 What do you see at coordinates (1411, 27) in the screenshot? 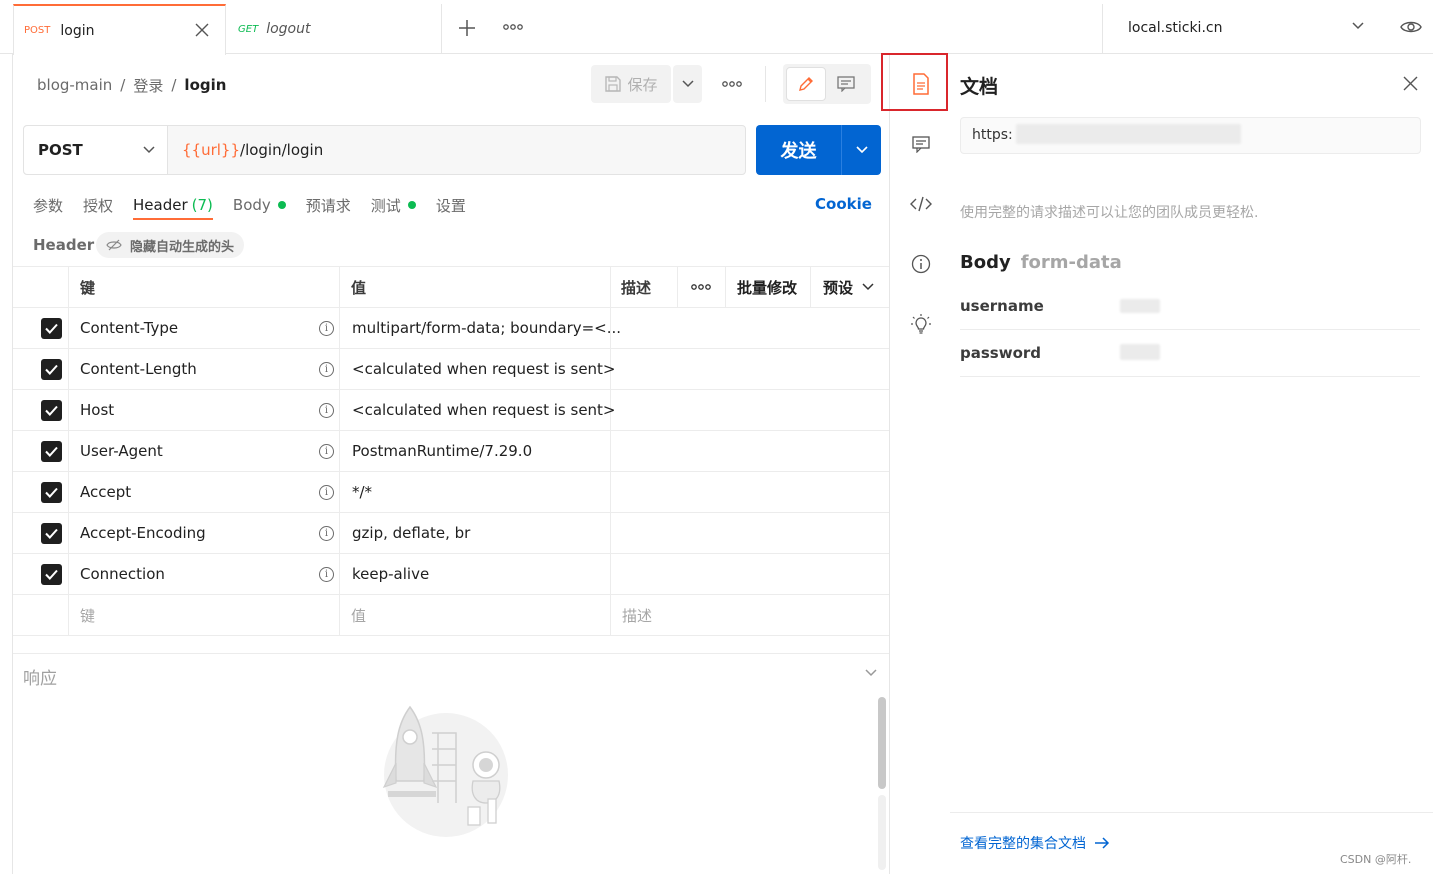
I see `eye-icon` at bounding box center [1411, 27].